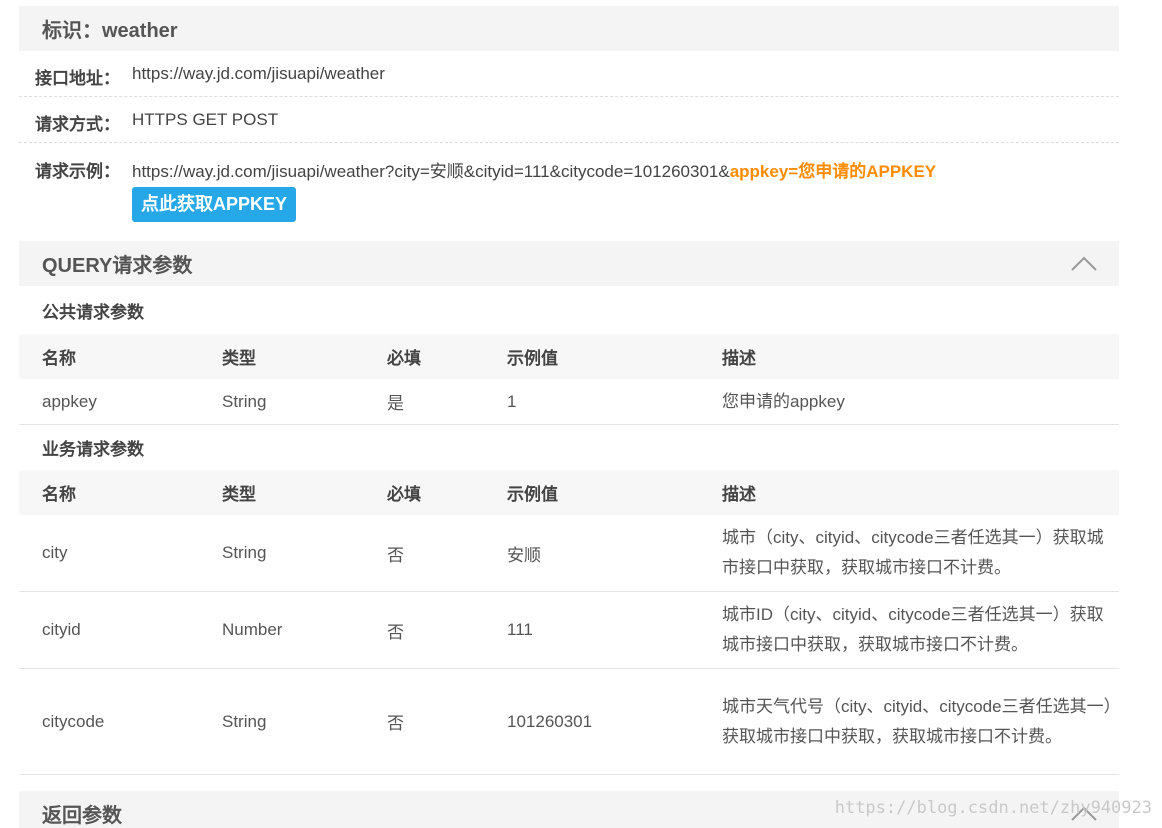  Describe the element at coordinates (77, 78) in the screenshot. I see `info-label: 接口地址：` at that location.